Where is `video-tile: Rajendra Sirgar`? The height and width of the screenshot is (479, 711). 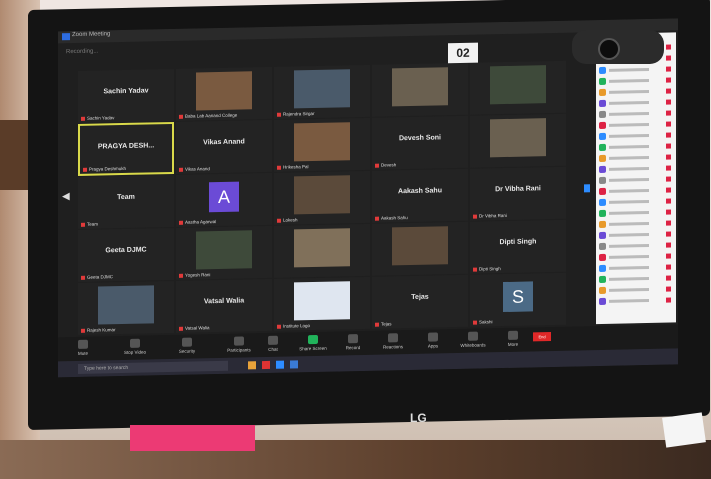
video-tile: Rajendra Sirgar is located at coordinates (322, 91).